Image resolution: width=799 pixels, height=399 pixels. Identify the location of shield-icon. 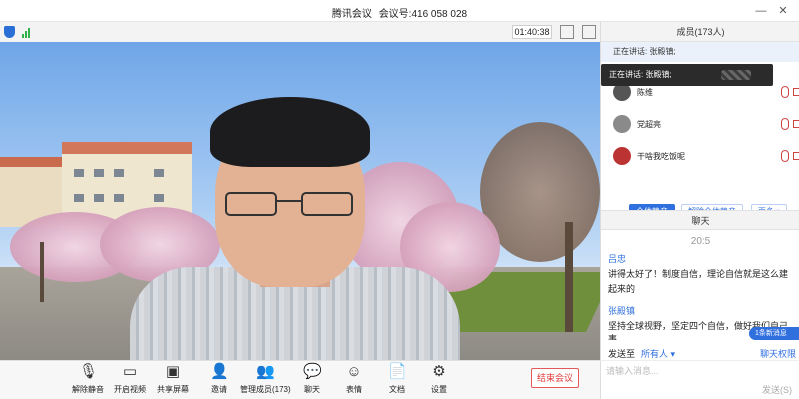
(9, 32).